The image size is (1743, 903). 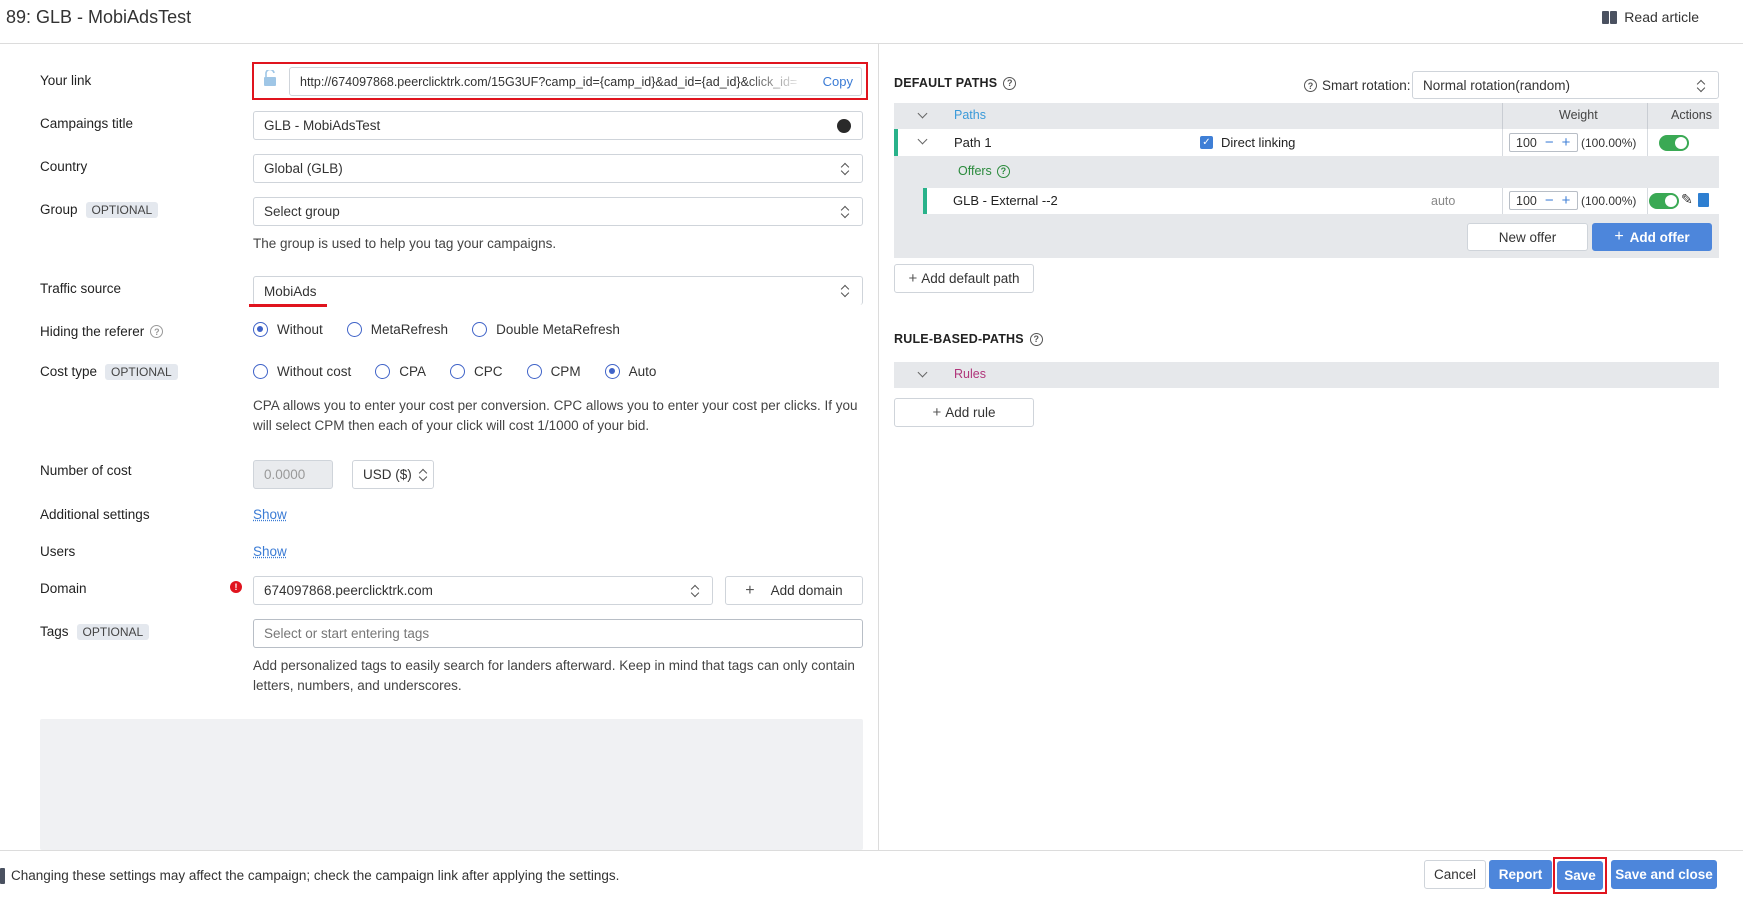 I want to click on add-default-path-label: Add default path, so click(x=970, y=278).